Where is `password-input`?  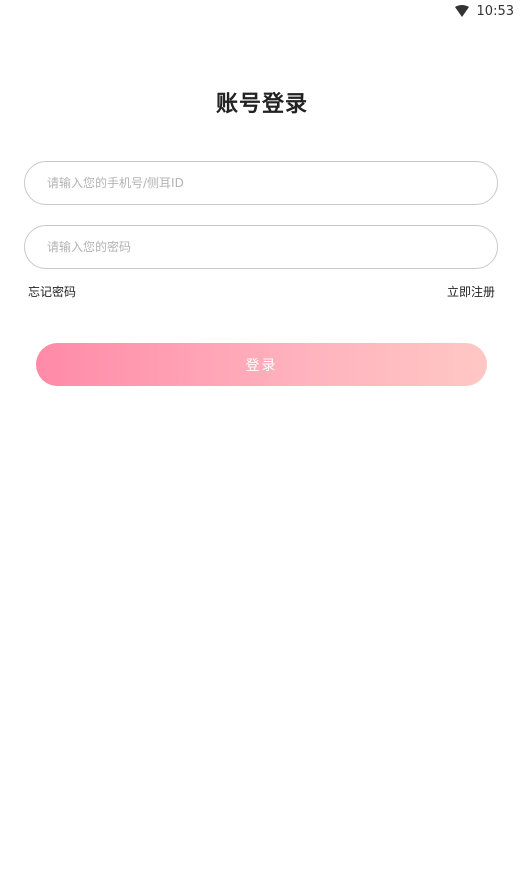
password-input is located at coordinates (261, 247).